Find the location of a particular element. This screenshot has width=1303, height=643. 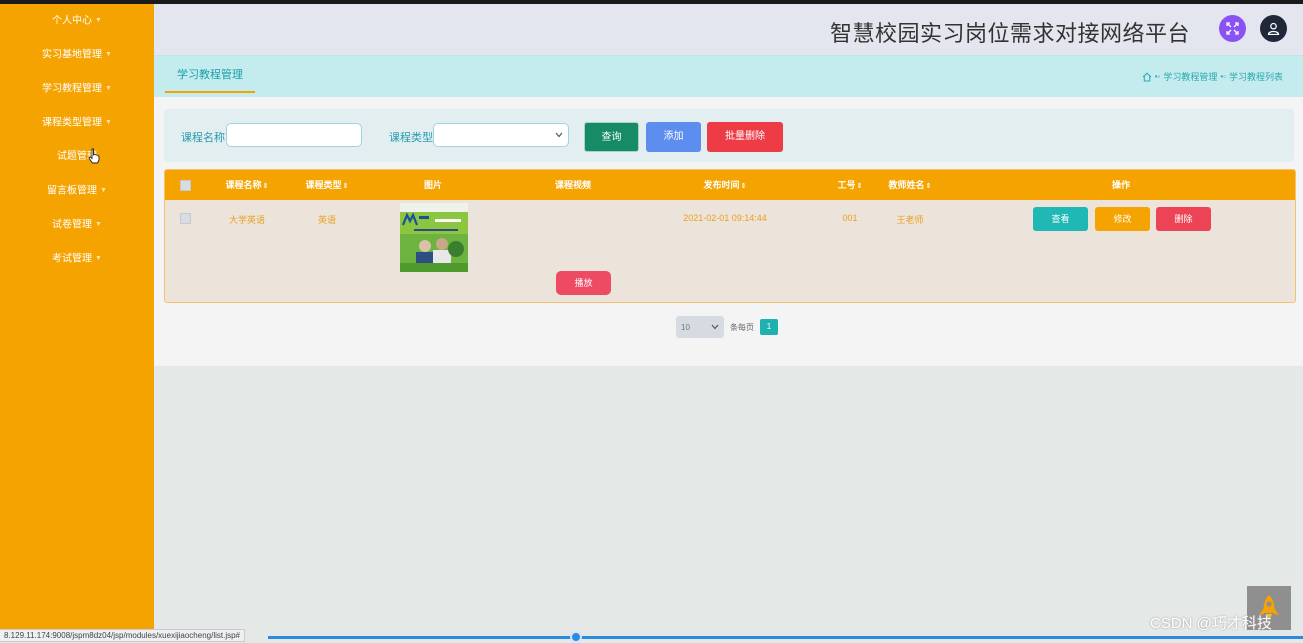

query-button: 查询 is located at coordinates (611, 137).